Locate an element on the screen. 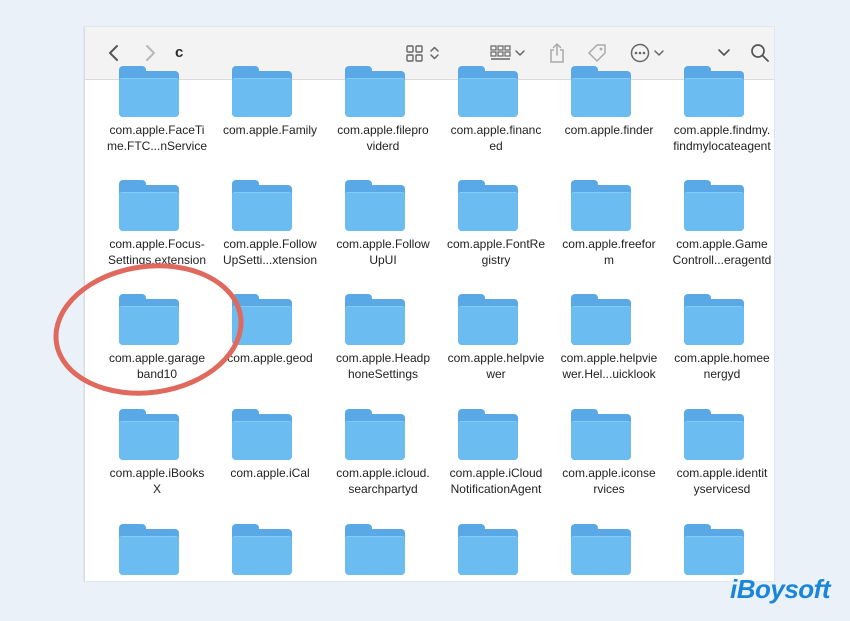  folder-item: com.apple.Headp honeSettings is located at coordinates (383, 339).